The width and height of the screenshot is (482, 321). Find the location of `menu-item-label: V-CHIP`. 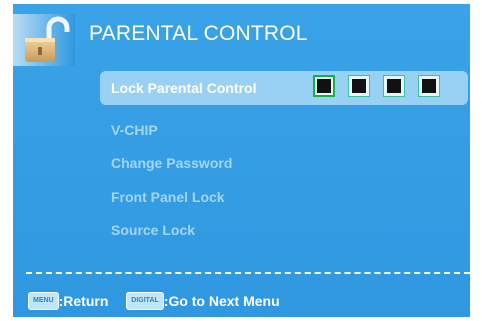

menu-item-label: V-CHIP is located at coordinates (134, 130).